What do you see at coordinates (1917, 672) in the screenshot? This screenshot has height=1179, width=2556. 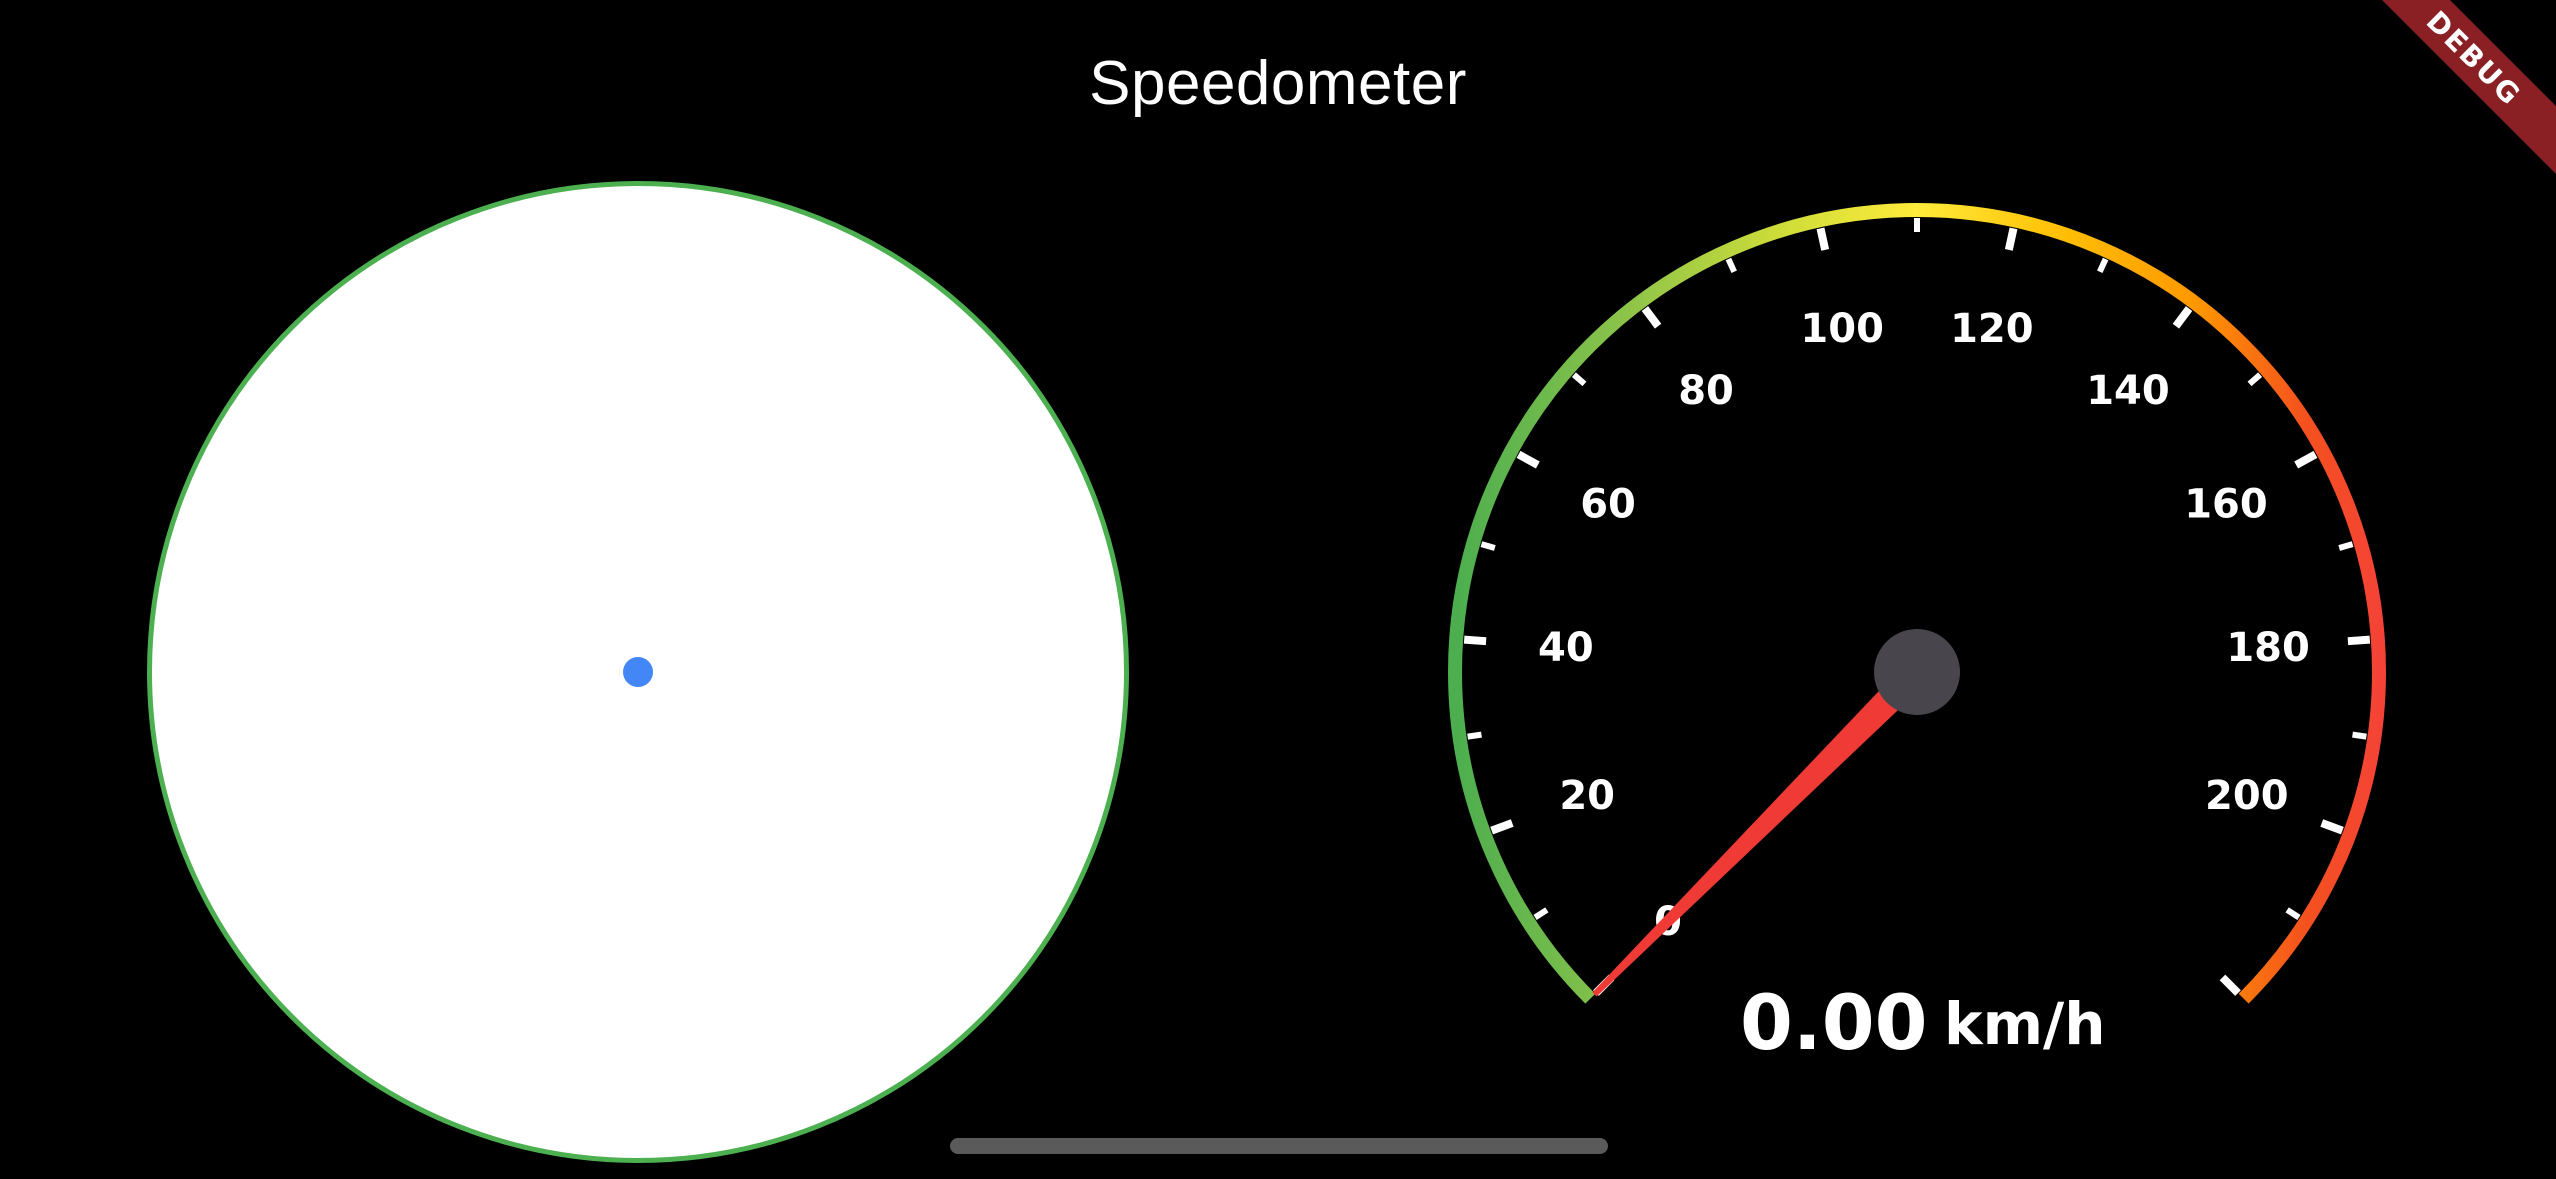 I see `gauge-hub` at bounding box center [1917, 672].